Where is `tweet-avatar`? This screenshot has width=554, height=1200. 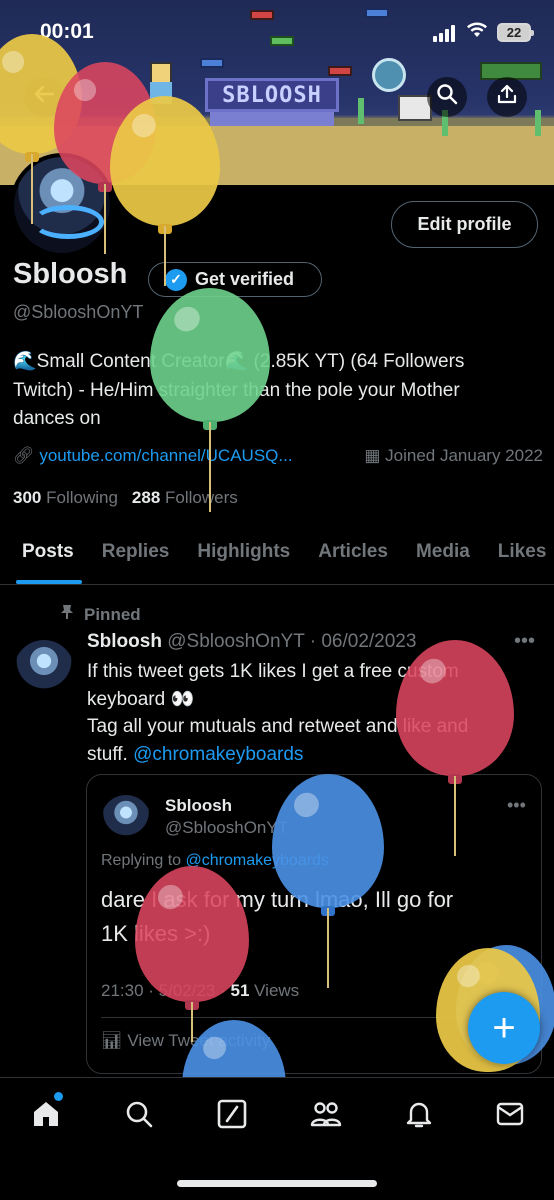 tweet-avatar is located at coordinates (44, 670).